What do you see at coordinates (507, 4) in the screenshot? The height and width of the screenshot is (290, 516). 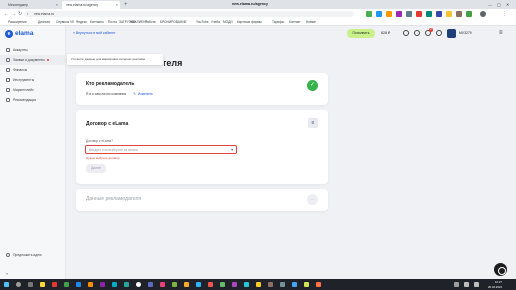 I see `close-window-button: ✕` at bounding box center [507, 4].